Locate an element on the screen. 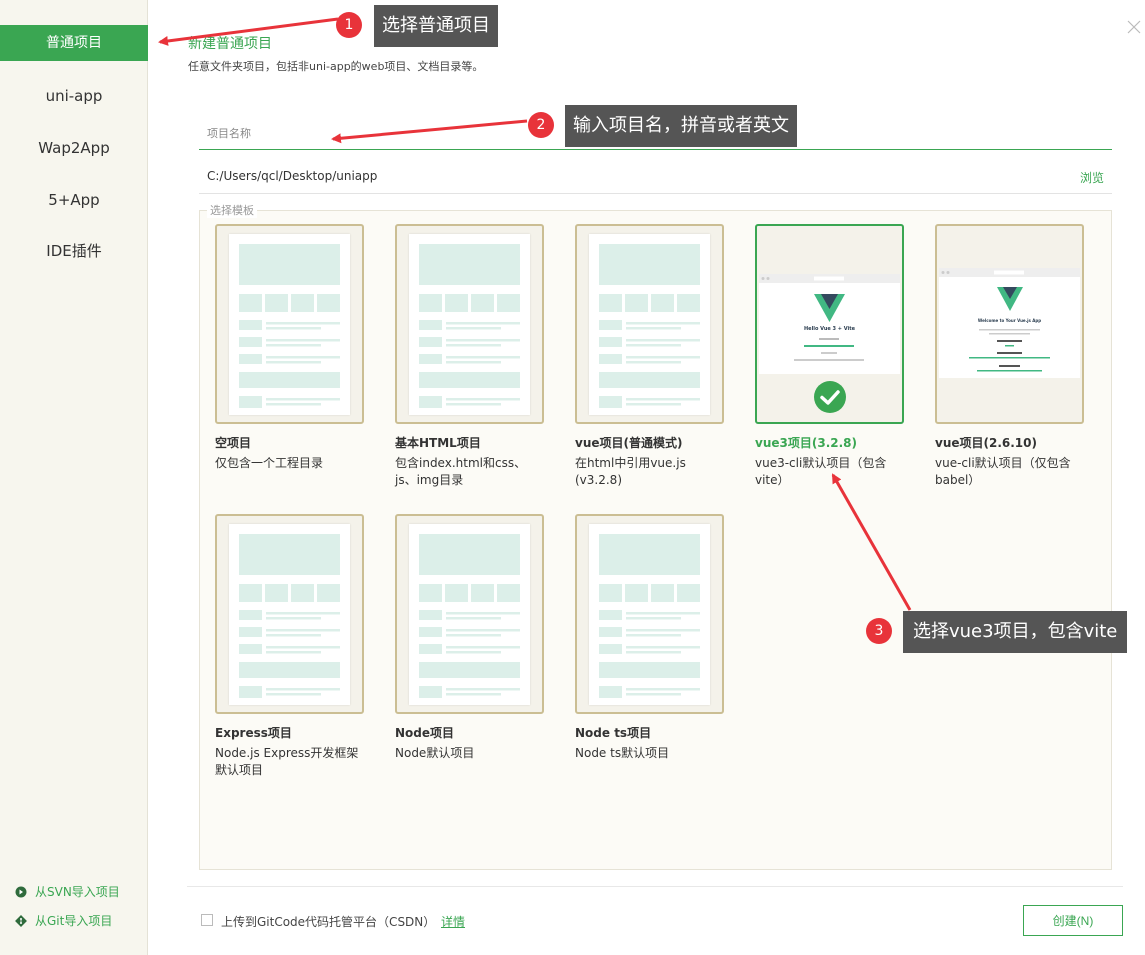  vue2-preview-screenshot is located at coordinates (1009, 320).